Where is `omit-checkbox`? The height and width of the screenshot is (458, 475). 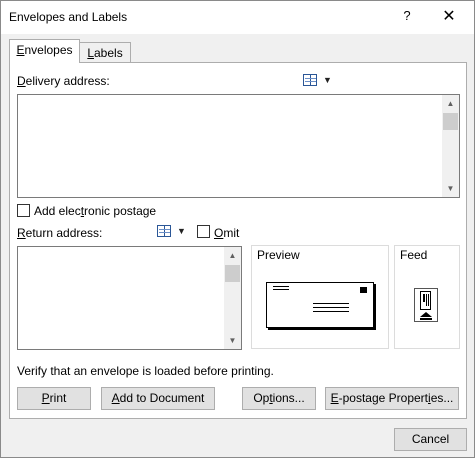
omit-checkbox is located at coordinates (203, 231).